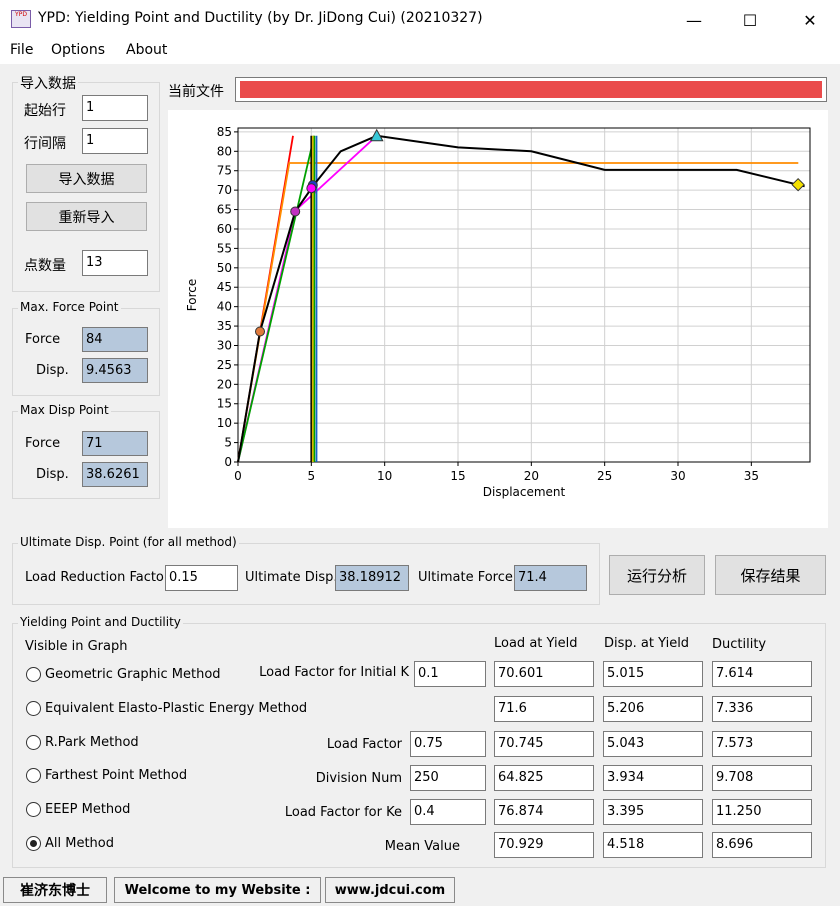 This screenshot has width=840, height=906. I want to click on radio-farthest, so click(33, 775).